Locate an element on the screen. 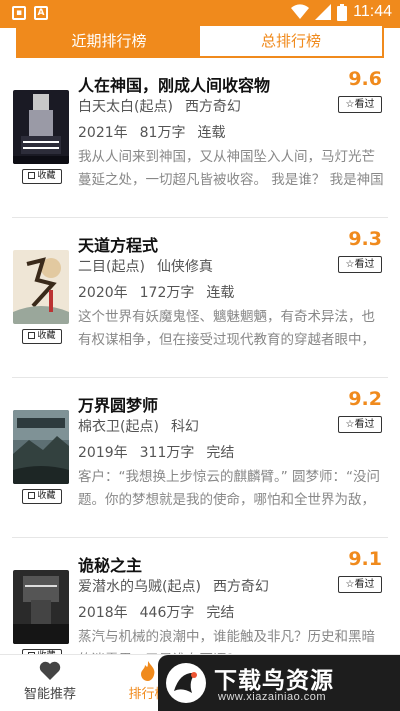 The image size is (400, 711). book-genre: 仙侠修真 is located at coordinates (184, 267).